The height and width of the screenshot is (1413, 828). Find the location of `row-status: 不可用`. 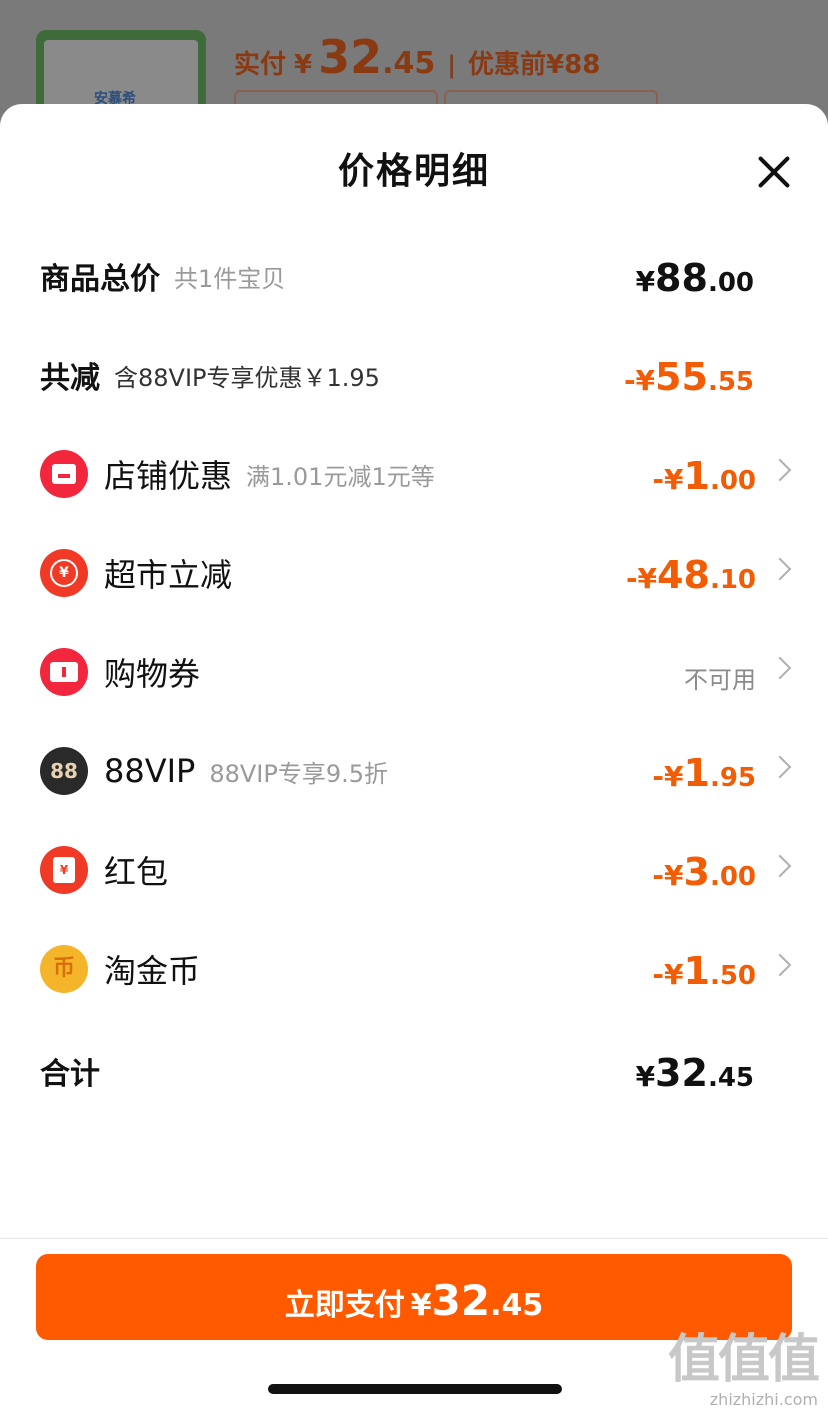

row-status: 不可用 is located at coordinates (720, 672).